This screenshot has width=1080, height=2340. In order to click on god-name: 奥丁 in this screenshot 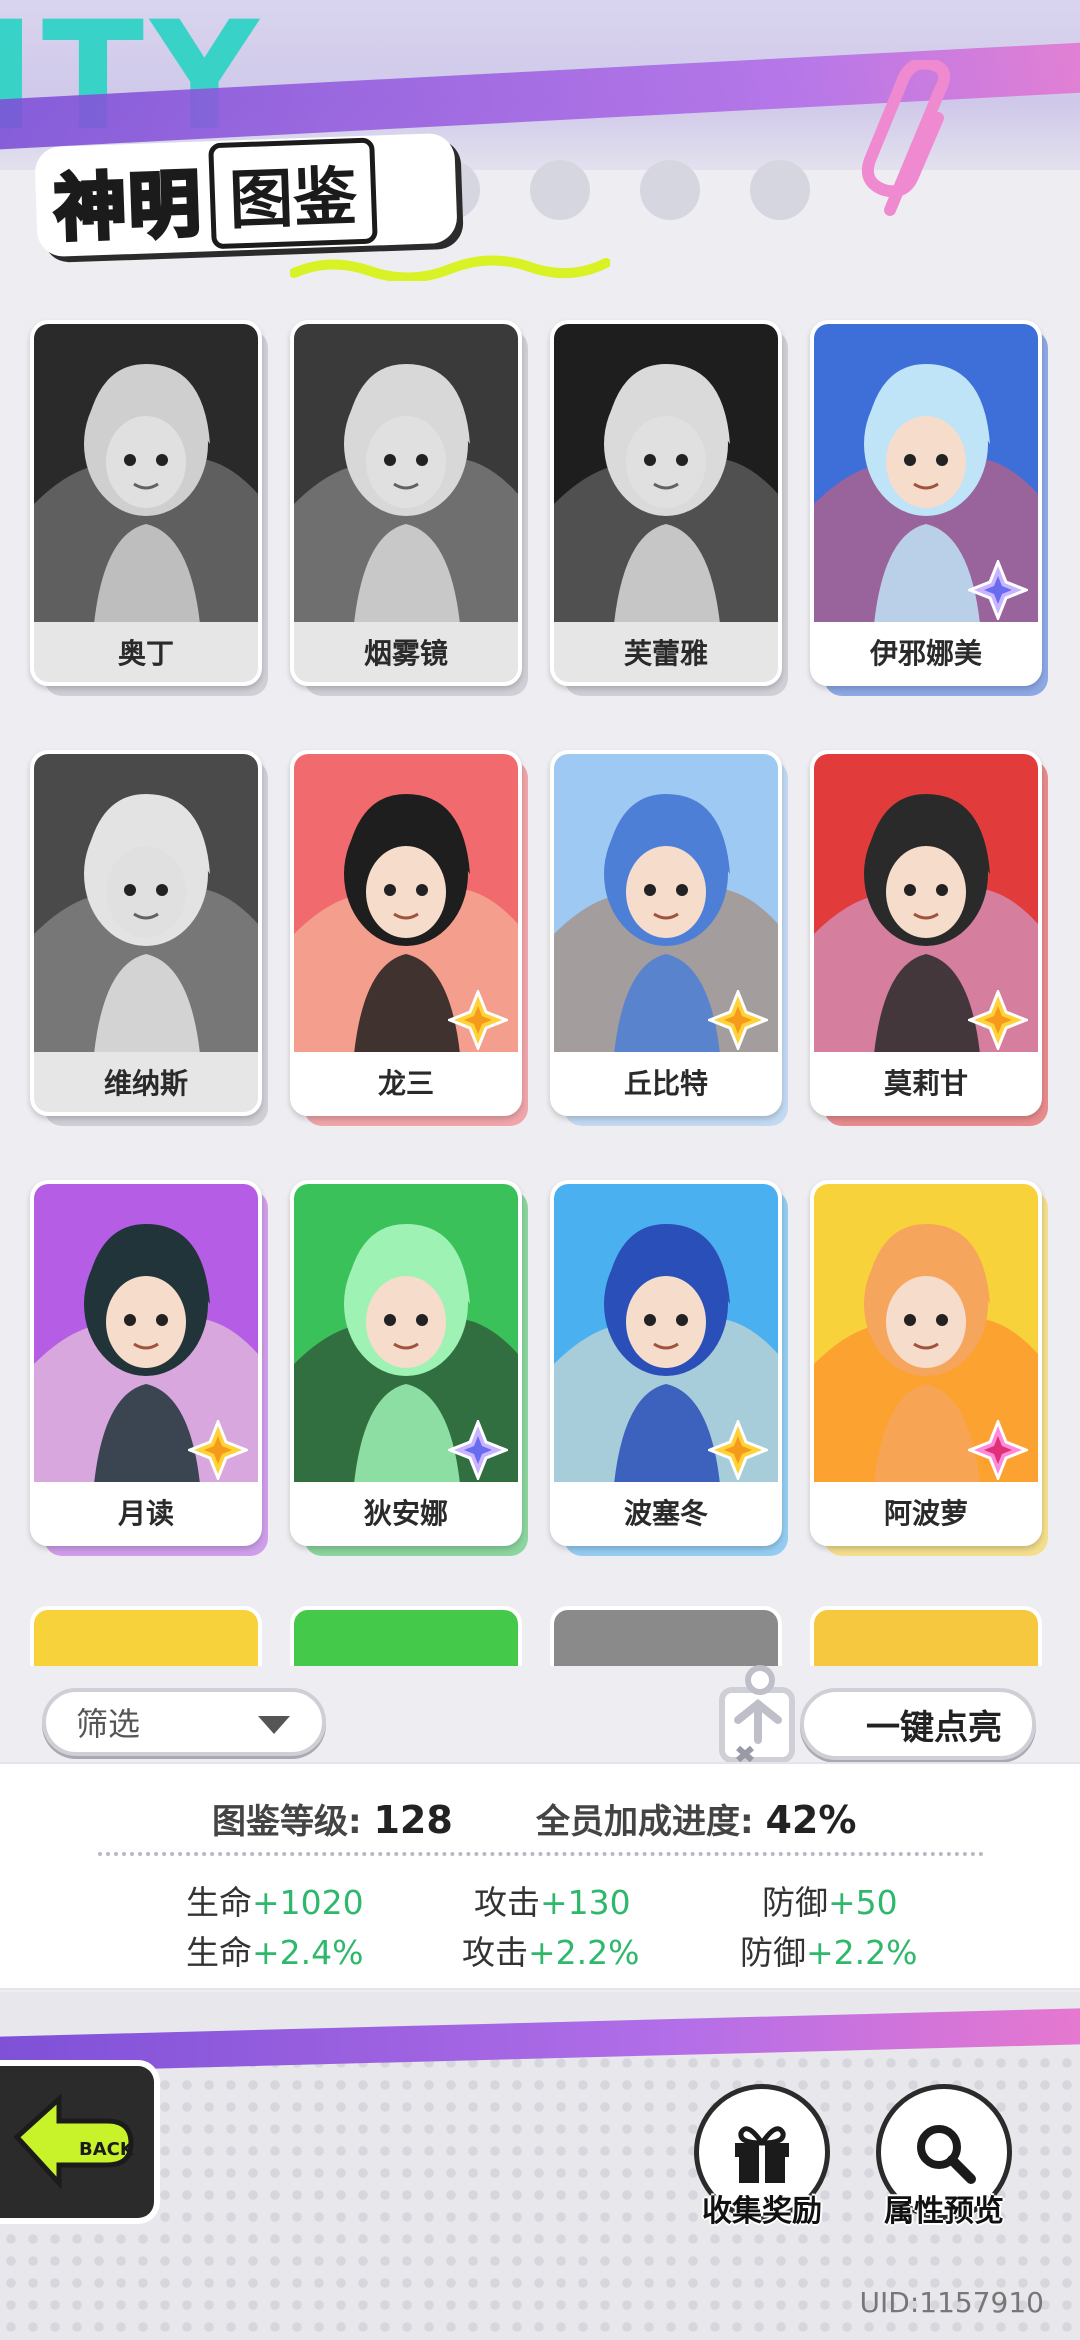, I will do `click(146, 652)`.